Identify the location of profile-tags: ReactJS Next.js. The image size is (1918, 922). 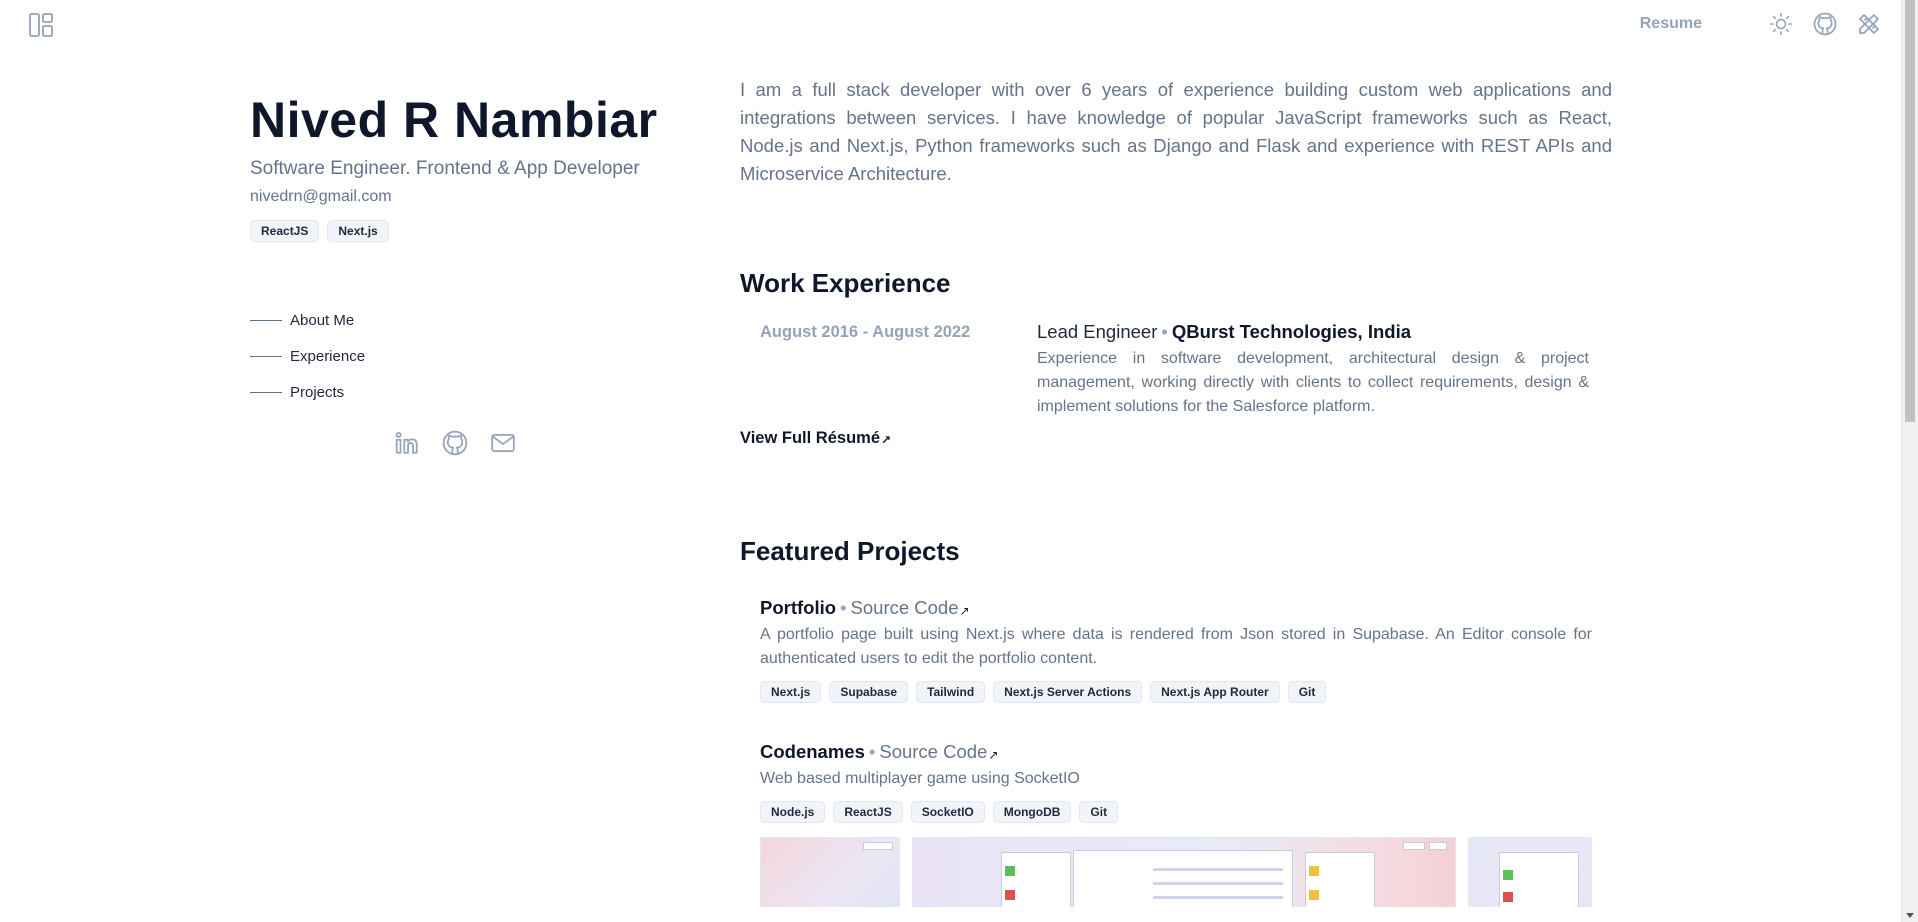
(460, 231).